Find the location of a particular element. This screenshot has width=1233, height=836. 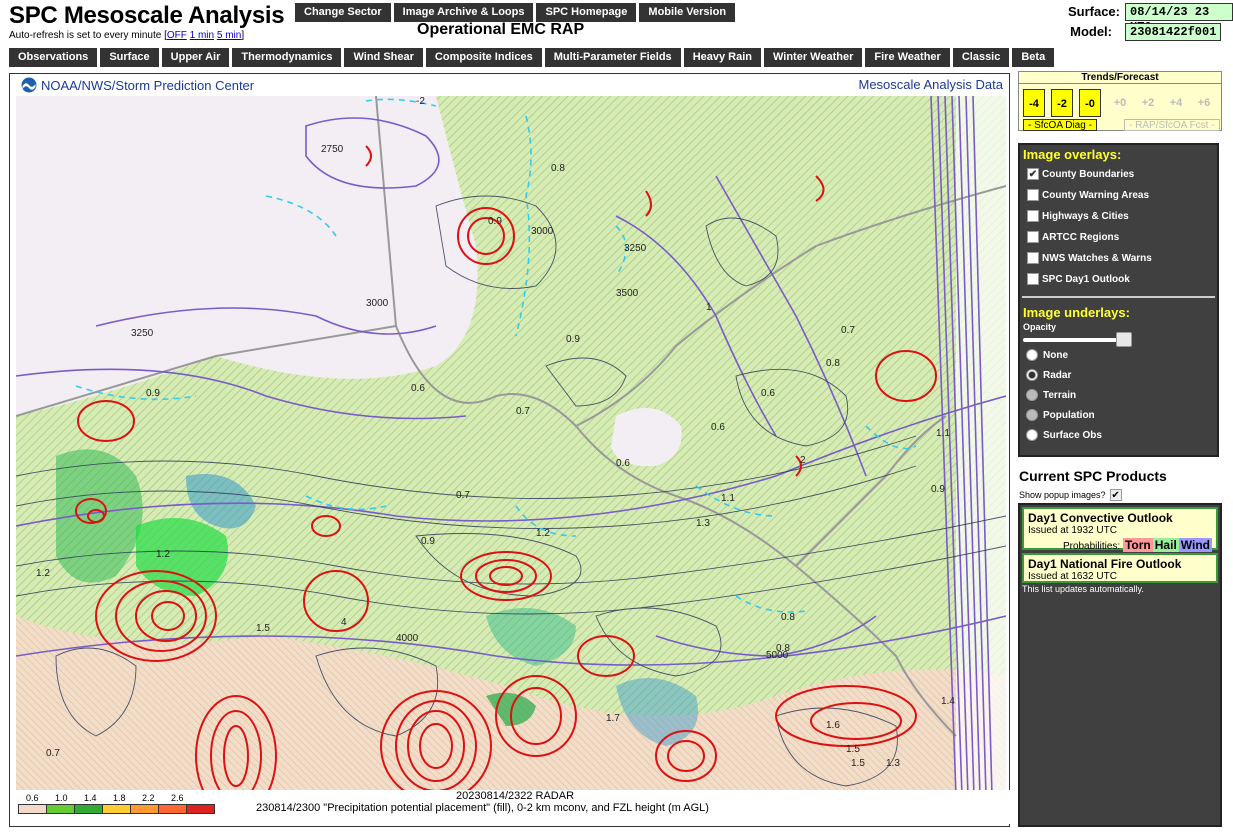

noaa-spc-label: NOAA/NWS/Storm Prediction Center is located at coordinates (148, 85).